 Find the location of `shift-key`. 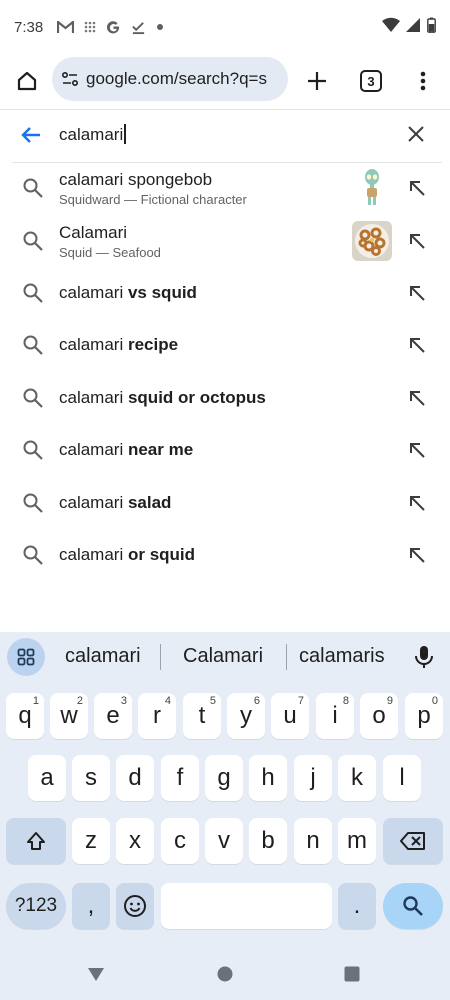

shift-key is located at coordinates (36, 841).